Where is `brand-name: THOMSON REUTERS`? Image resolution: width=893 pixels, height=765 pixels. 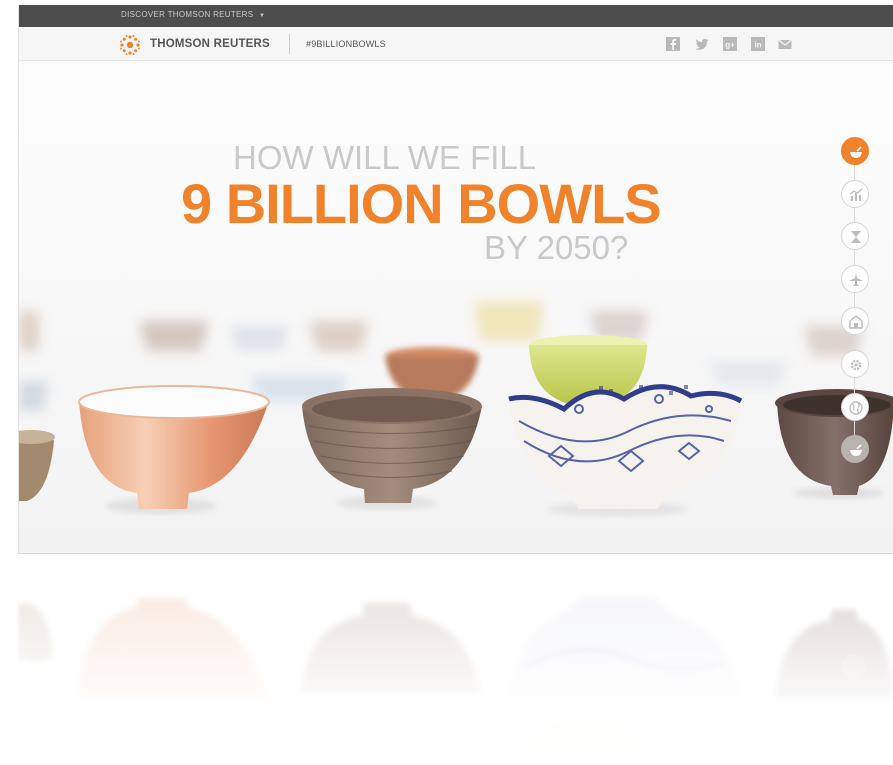 brand-name: THOMSON REUTERS is located at coordinates (210, 44).